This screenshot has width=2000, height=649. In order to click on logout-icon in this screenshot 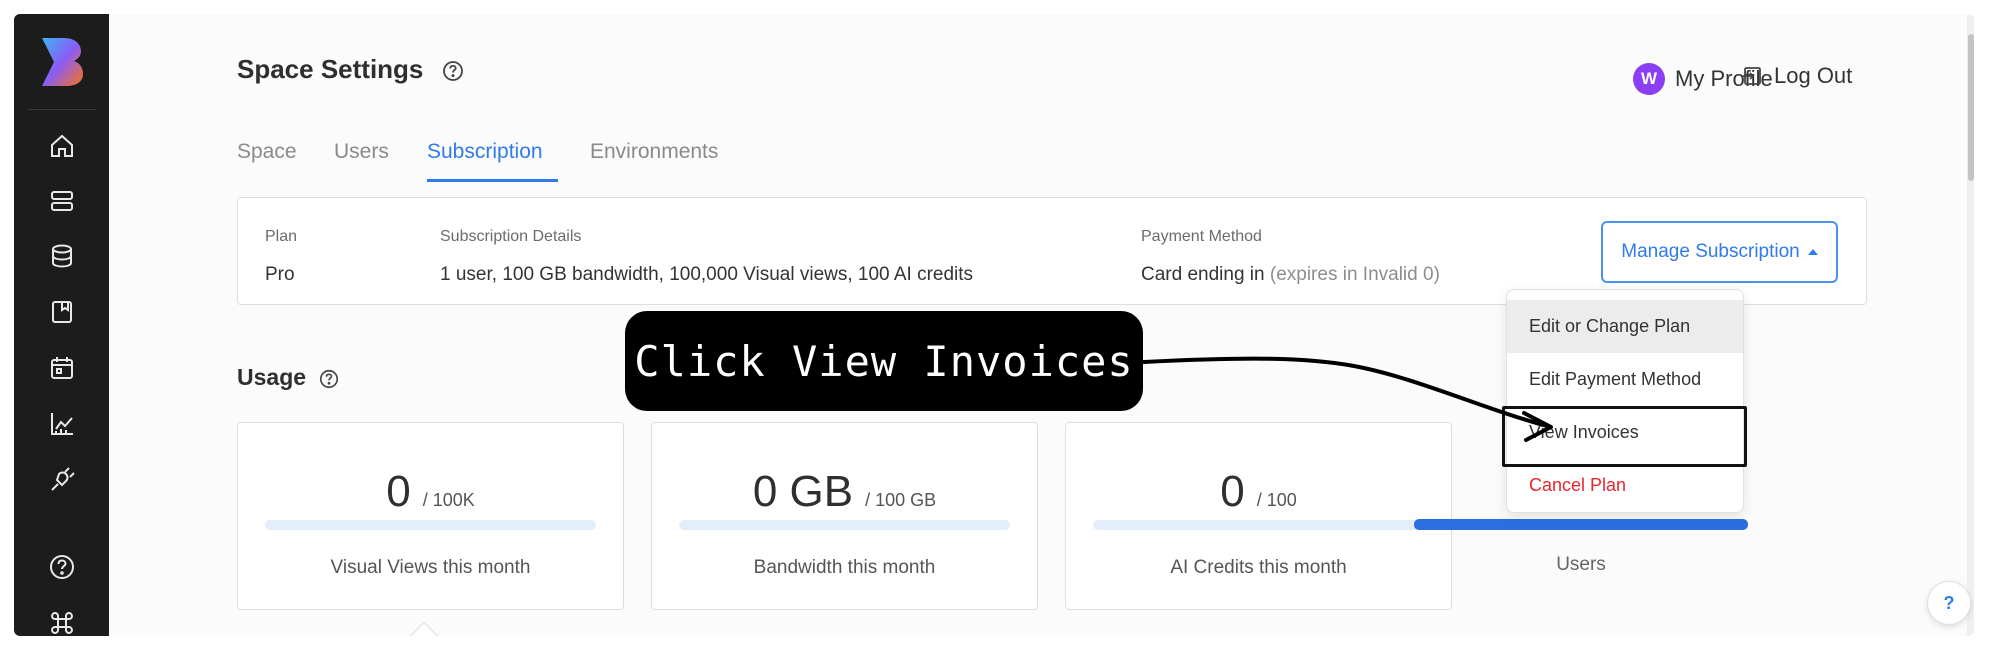, I will do `click(1752, 76)`.